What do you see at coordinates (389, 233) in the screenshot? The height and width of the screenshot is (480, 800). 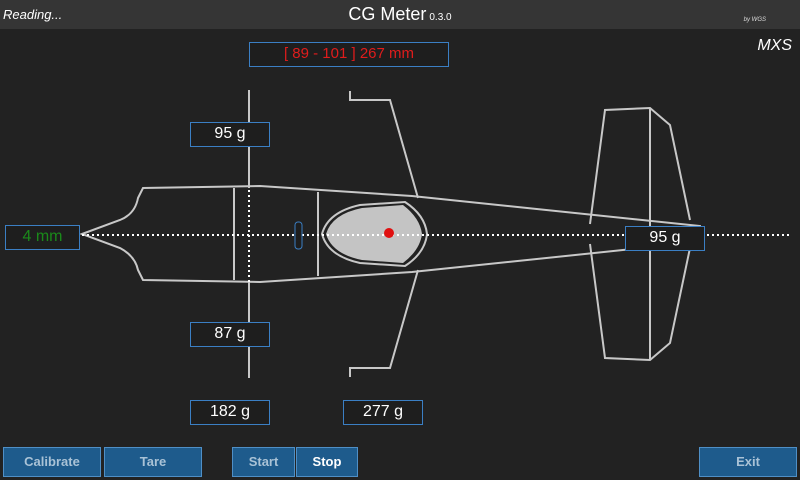 I see `cg-marker` at bounding box center [389, 233].